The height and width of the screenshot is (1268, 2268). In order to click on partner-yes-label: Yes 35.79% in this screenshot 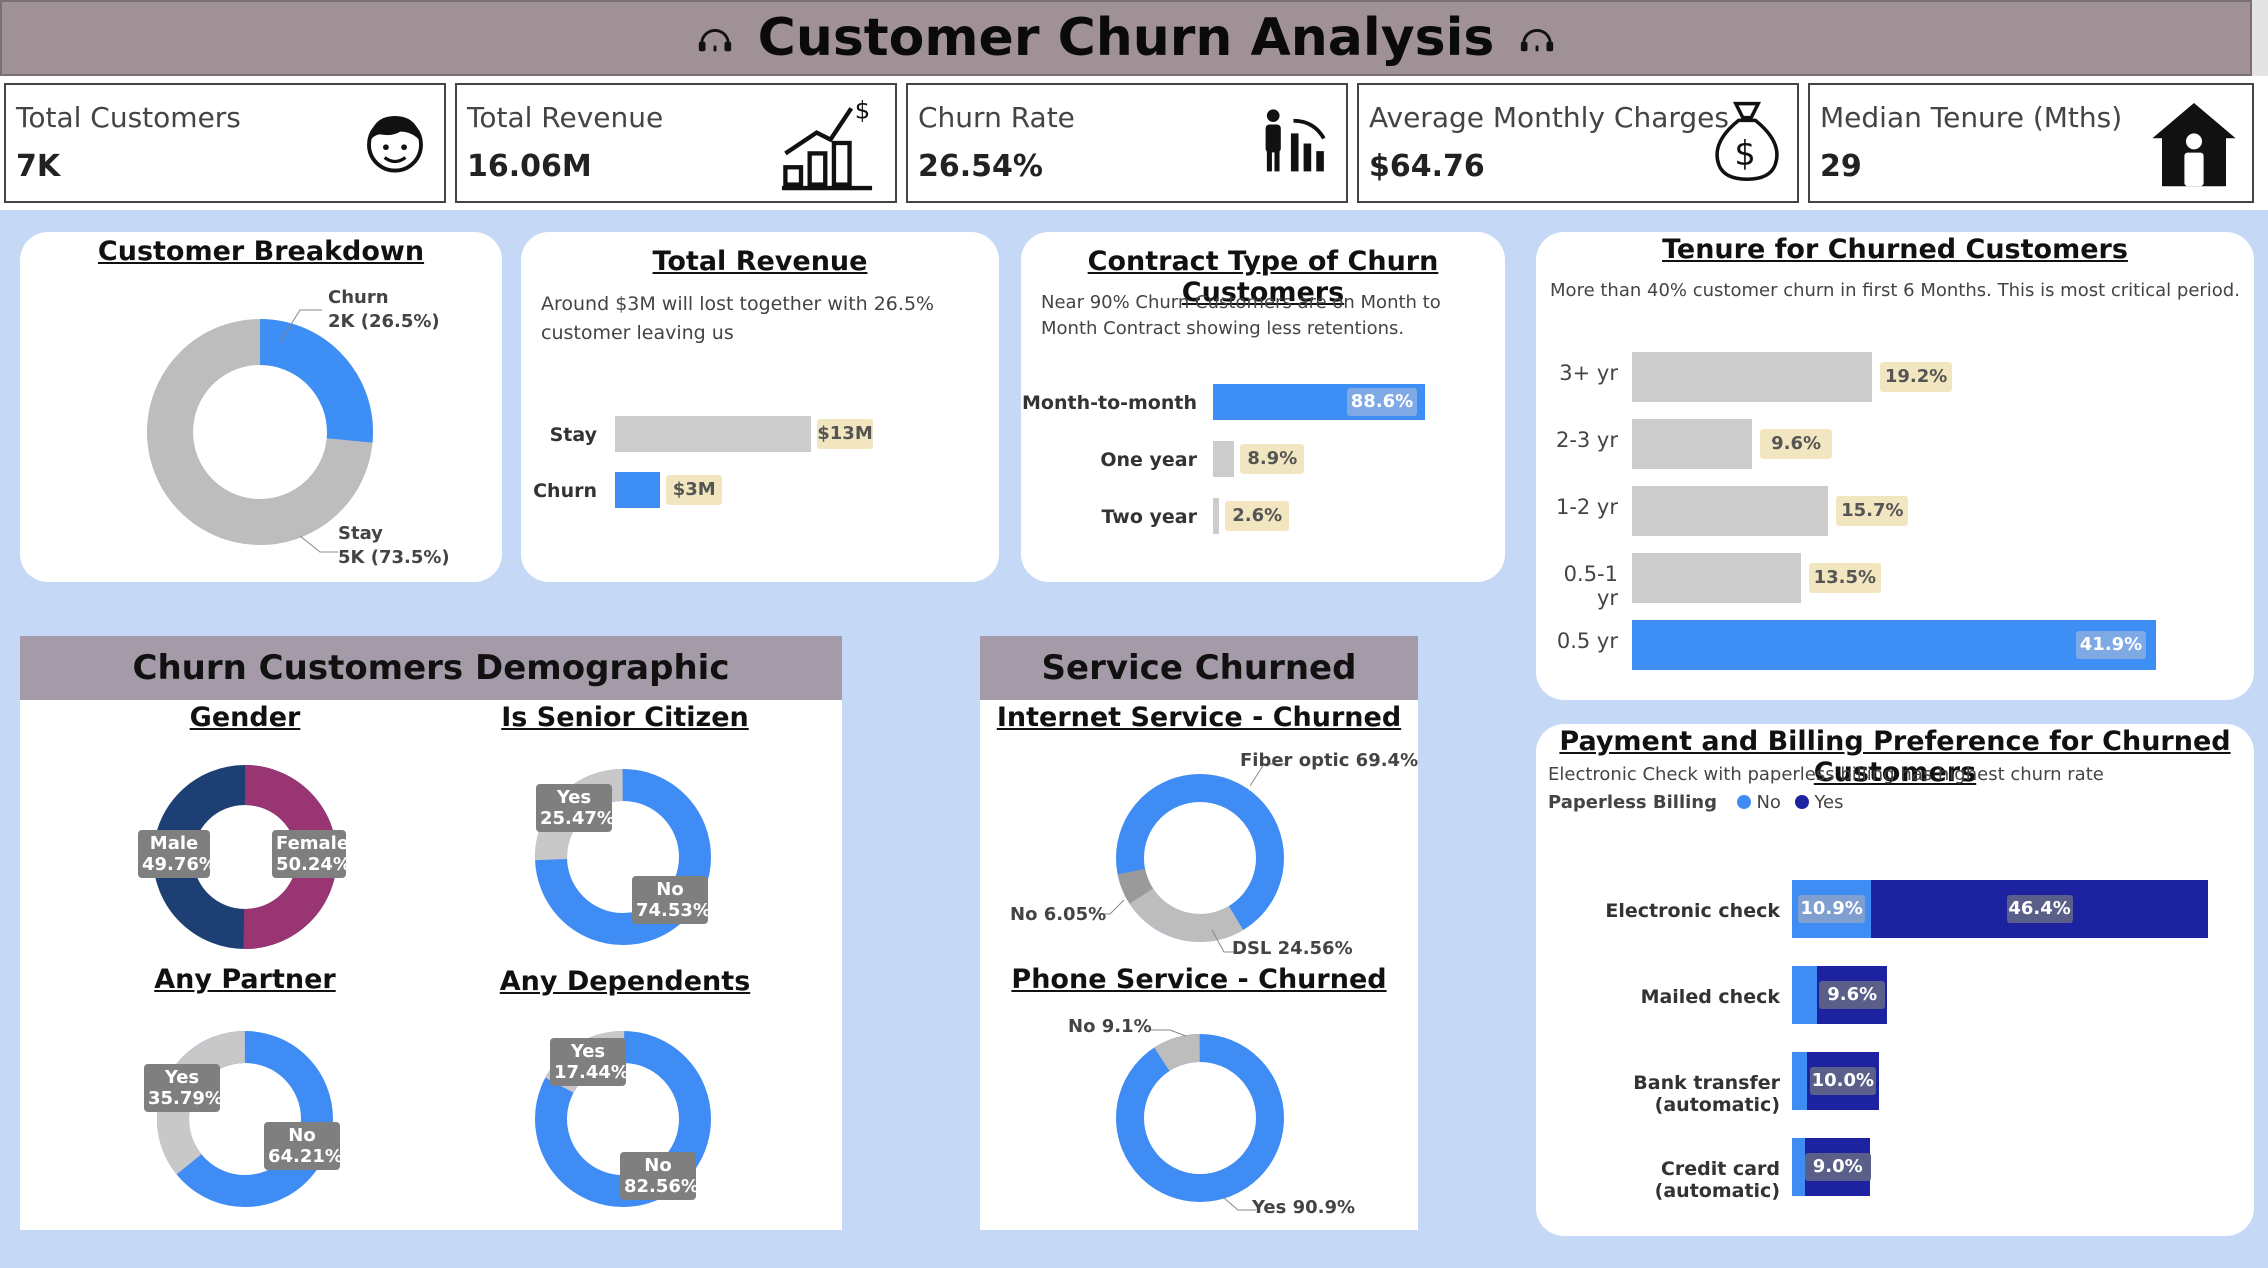, I will do `click(183, 1088)`.